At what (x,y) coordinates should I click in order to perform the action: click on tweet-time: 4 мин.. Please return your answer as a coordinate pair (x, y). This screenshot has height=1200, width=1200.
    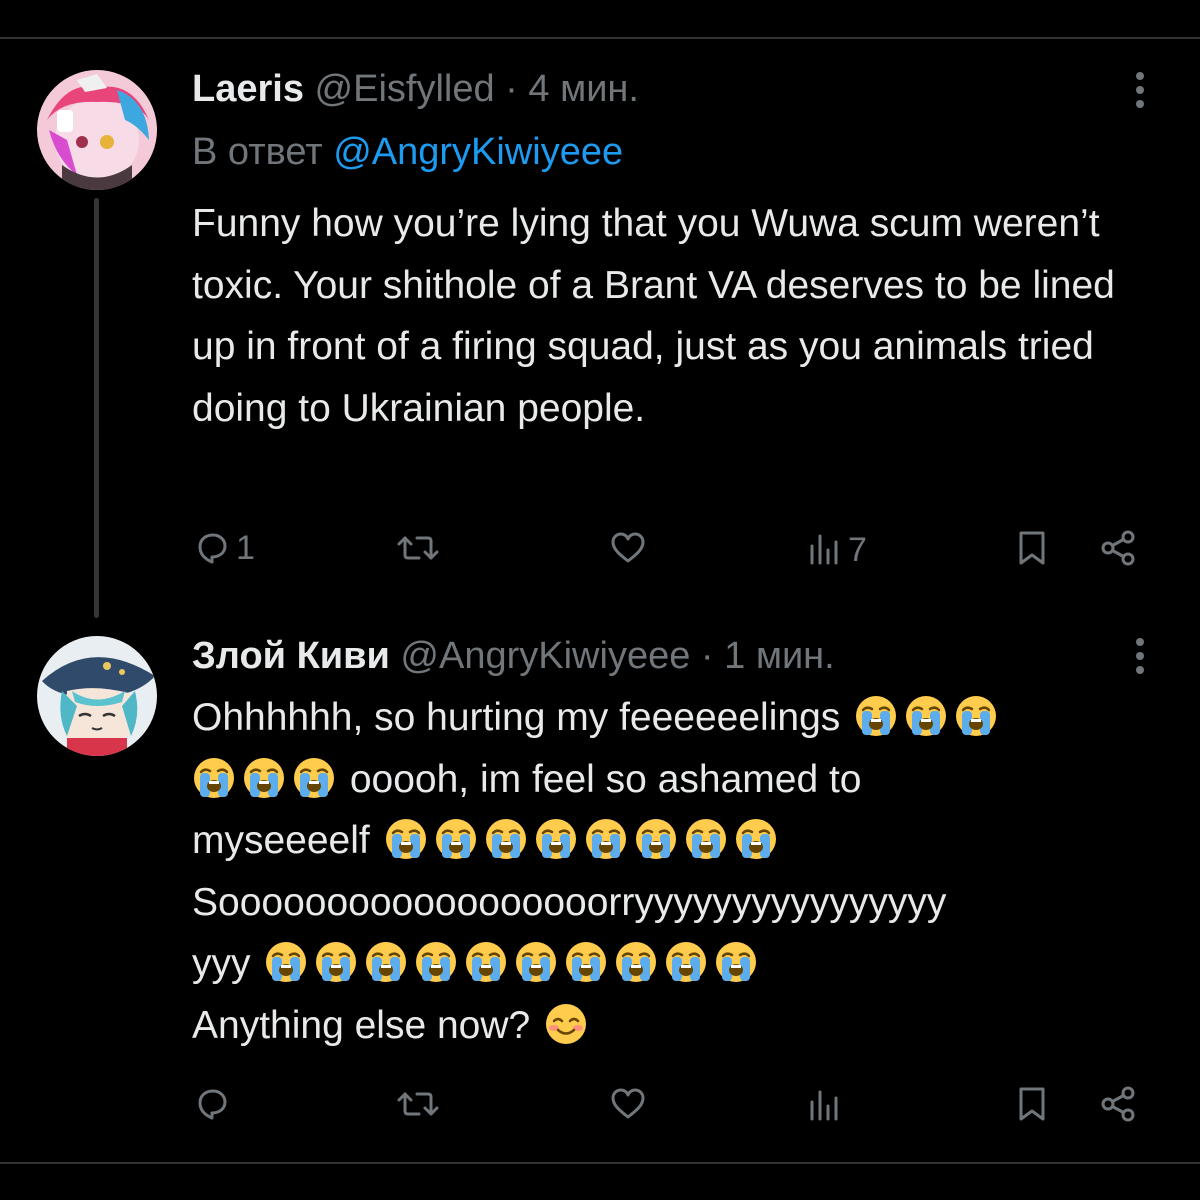
    Looking at the image, I should click on (583, 89).